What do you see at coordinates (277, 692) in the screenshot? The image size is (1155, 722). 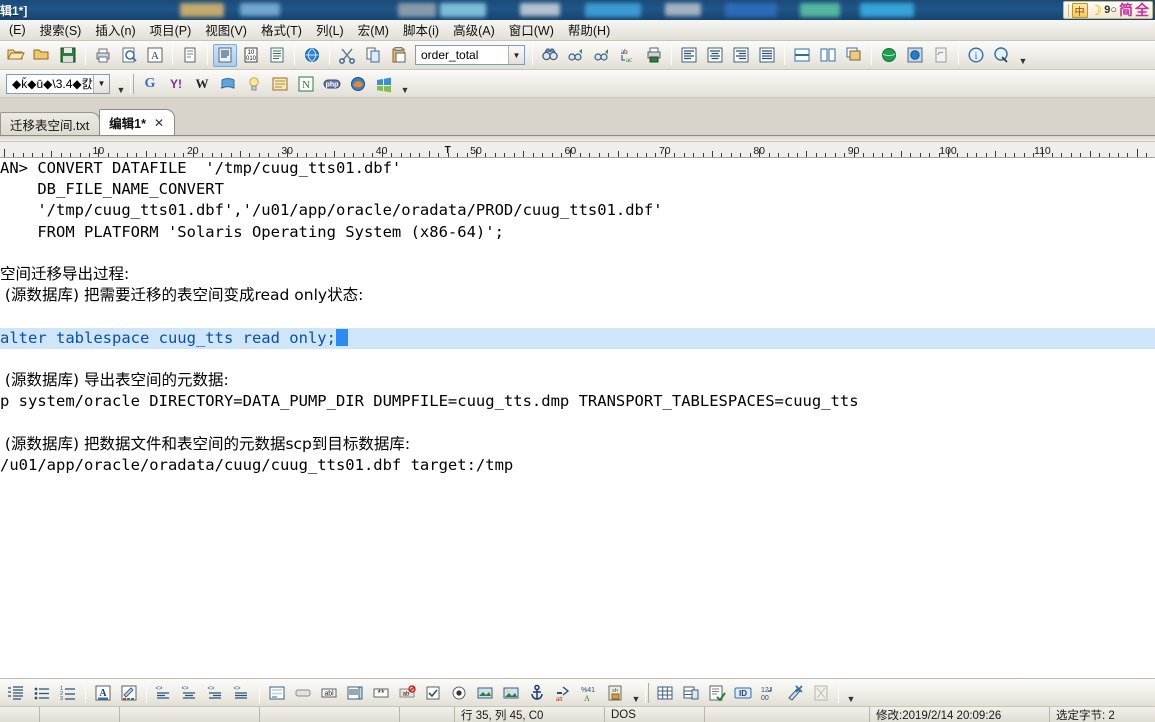 I see `form-icon` at bounding box center [277, 692].